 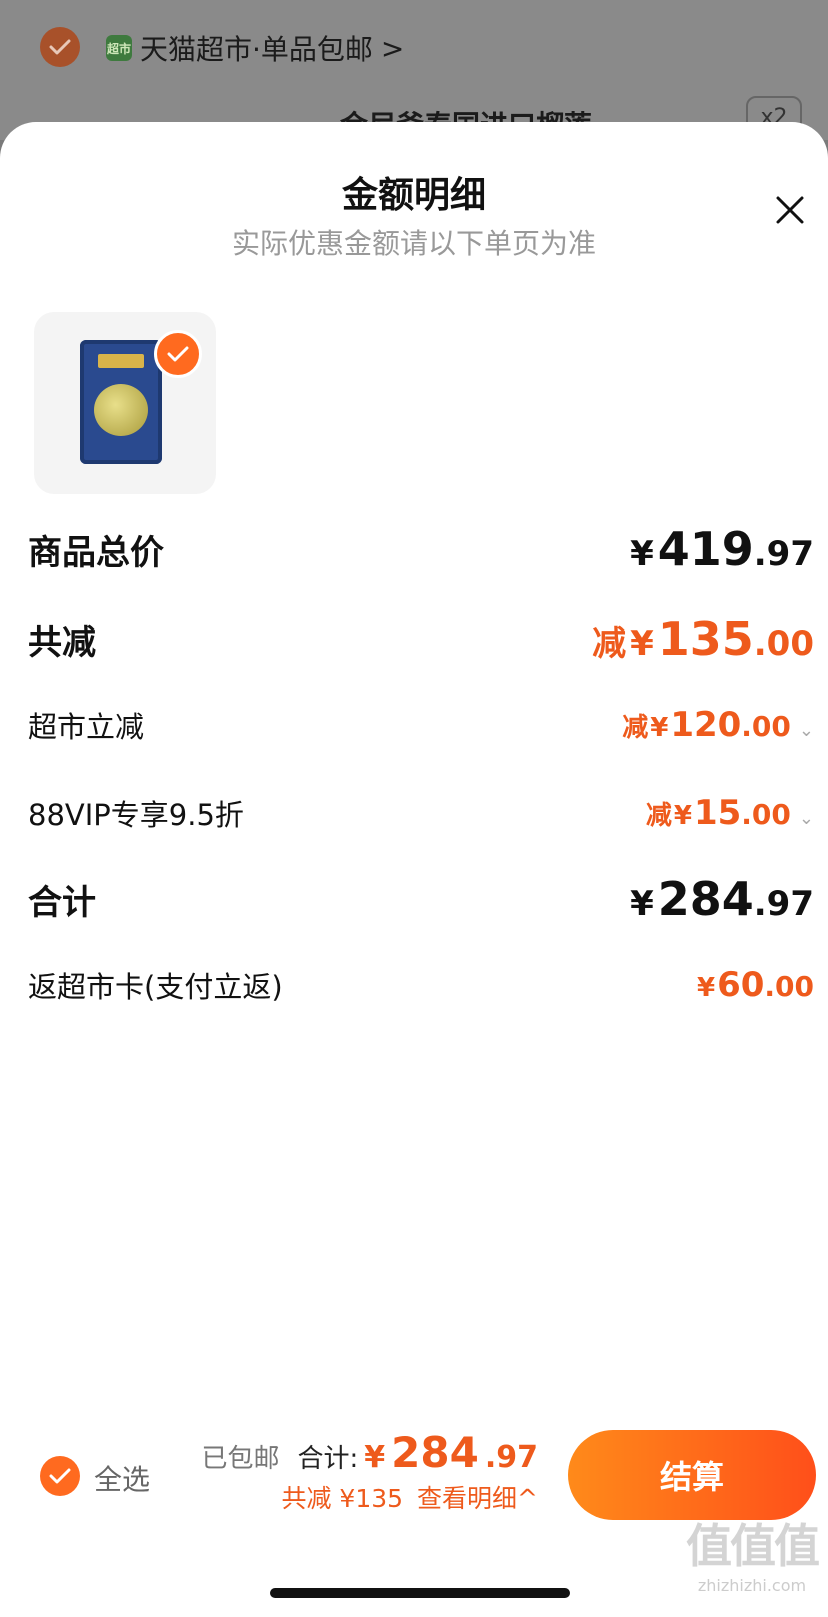 I want to click on vip-discount-value: 减 ¥15.00 ⌄, so click(x=729, y=813).